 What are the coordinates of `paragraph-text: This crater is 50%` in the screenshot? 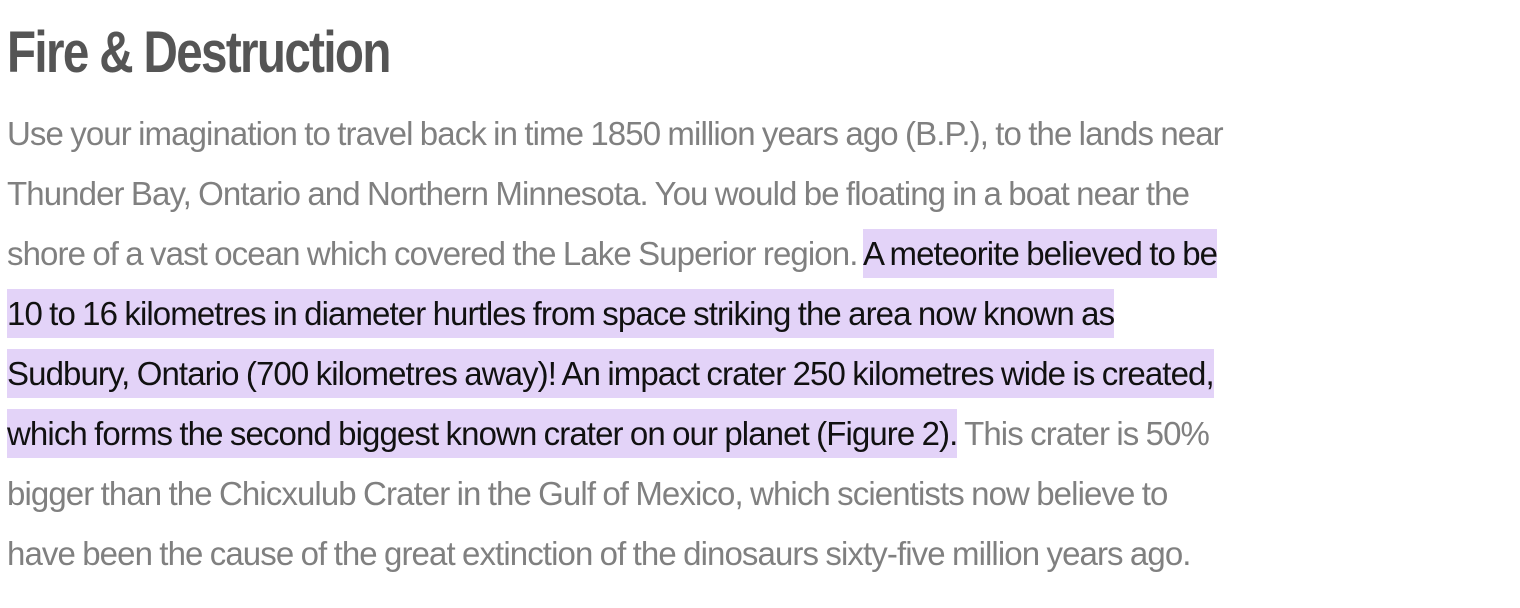 It's located at (1083, 433).